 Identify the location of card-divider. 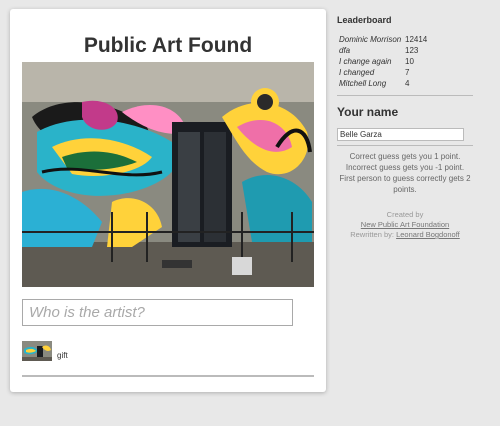
(168, 376).